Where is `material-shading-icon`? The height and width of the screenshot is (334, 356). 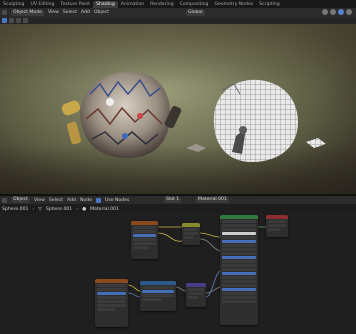
material-shading-icon is located at coordinates (341, 12).